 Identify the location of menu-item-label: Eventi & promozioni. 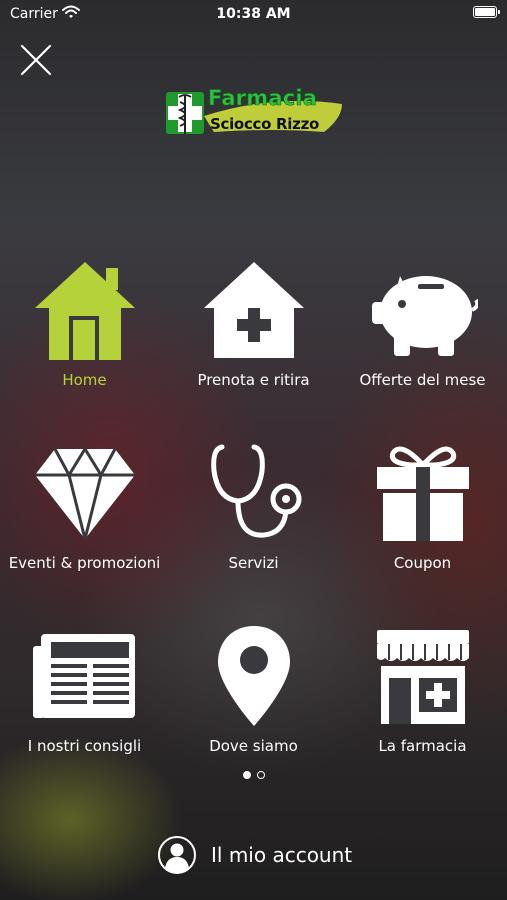
(84, 563).